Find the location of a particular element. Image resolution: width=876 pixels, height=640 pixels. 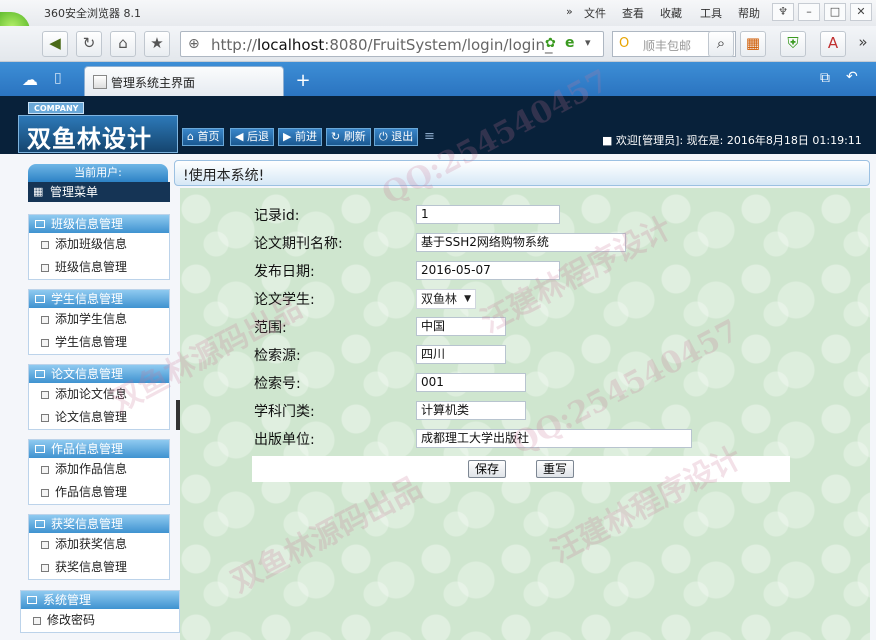

tab-list-icon: ⧉ is located at coordinates (825, 78).